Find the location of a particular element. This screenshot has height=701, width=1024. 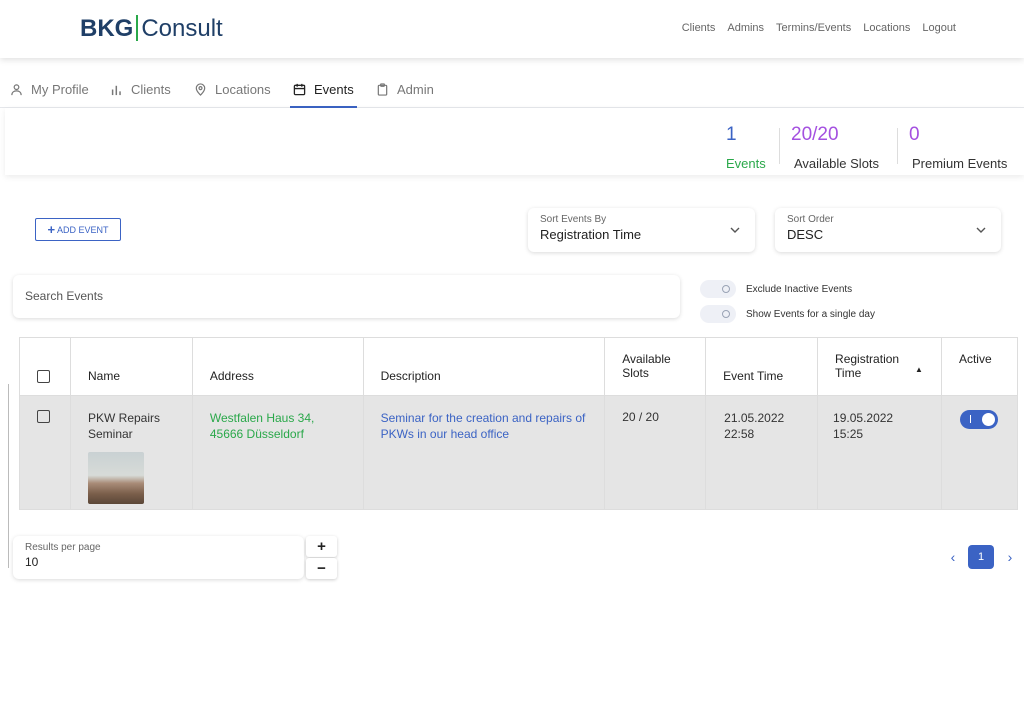

event-description: PKWs in our head office is located at coordinates (493, 434).